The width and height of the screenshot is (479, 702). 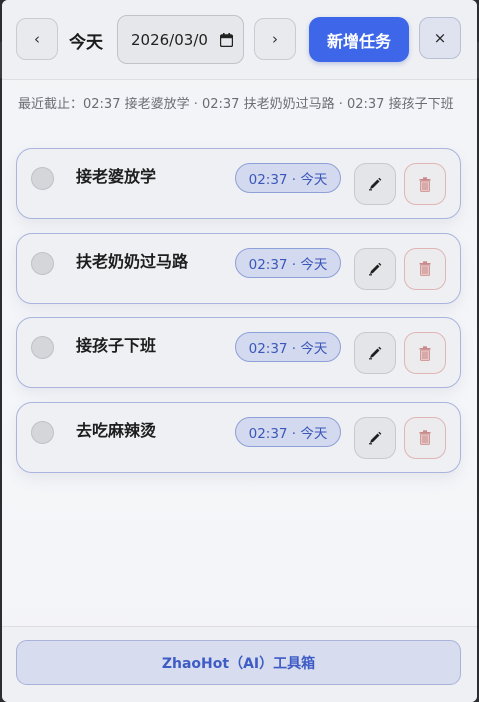 What do you see at coordinates (359, 39) in the screenshot?
I see `add-task-button: 新增任务` at bounding box center [359, 39].